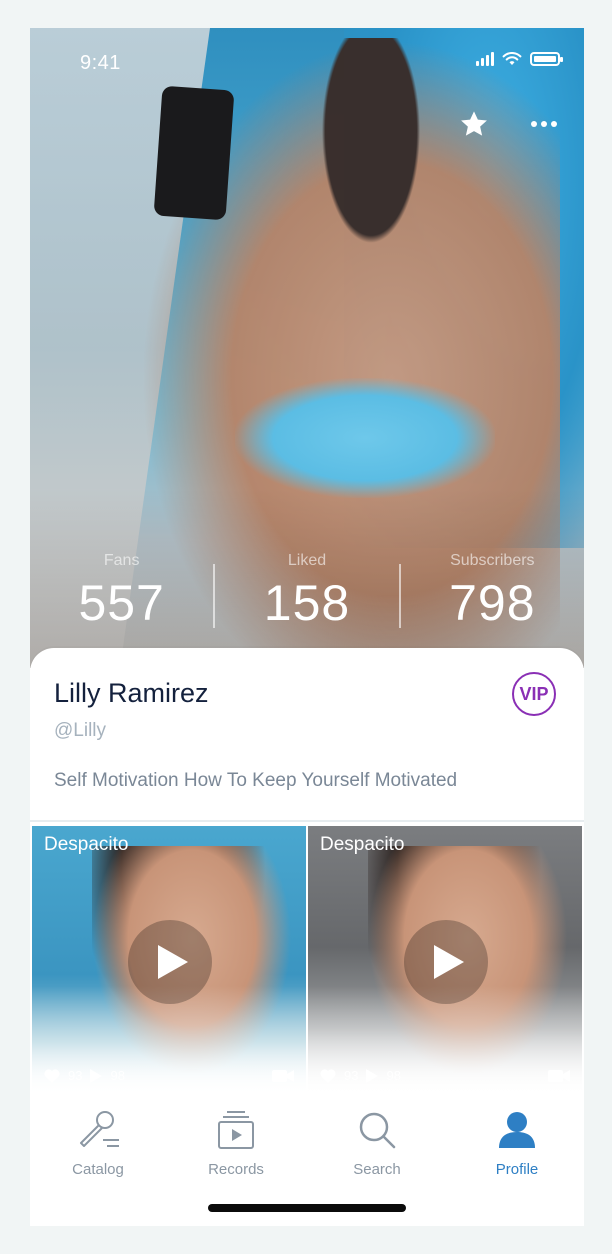  Describe the element at coordinates (98, 1169) in the screenshot. I see `tab-label: Catalog` at that location.